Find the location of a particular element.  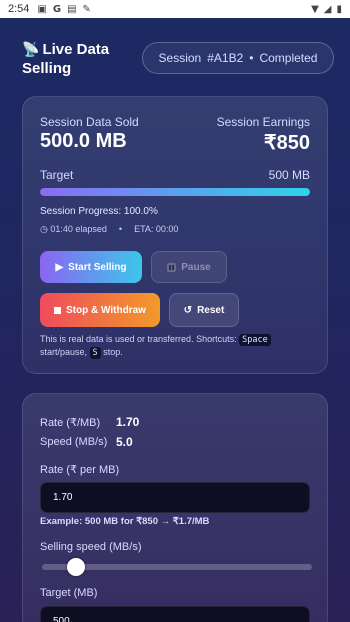

session-badge: Session #A1B2 • Completed is located at coordinates (238, 58).